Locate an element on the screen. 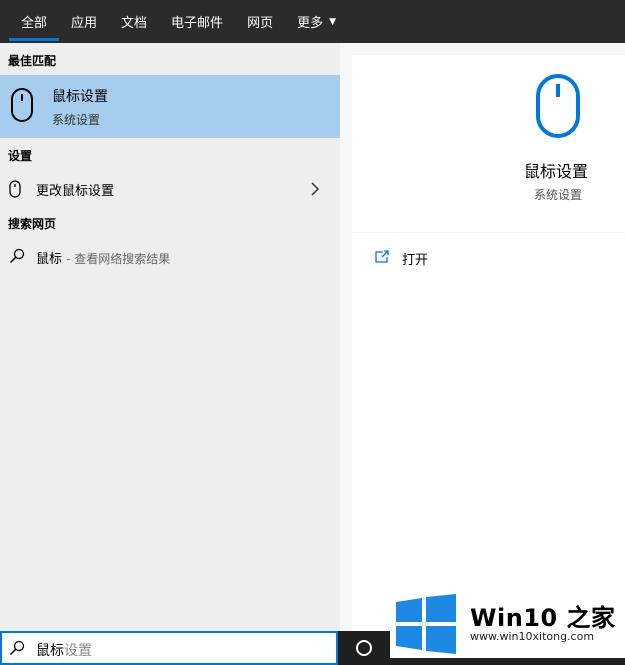  search-typed-text: 鼠标 is located at coordinates (50, 651).